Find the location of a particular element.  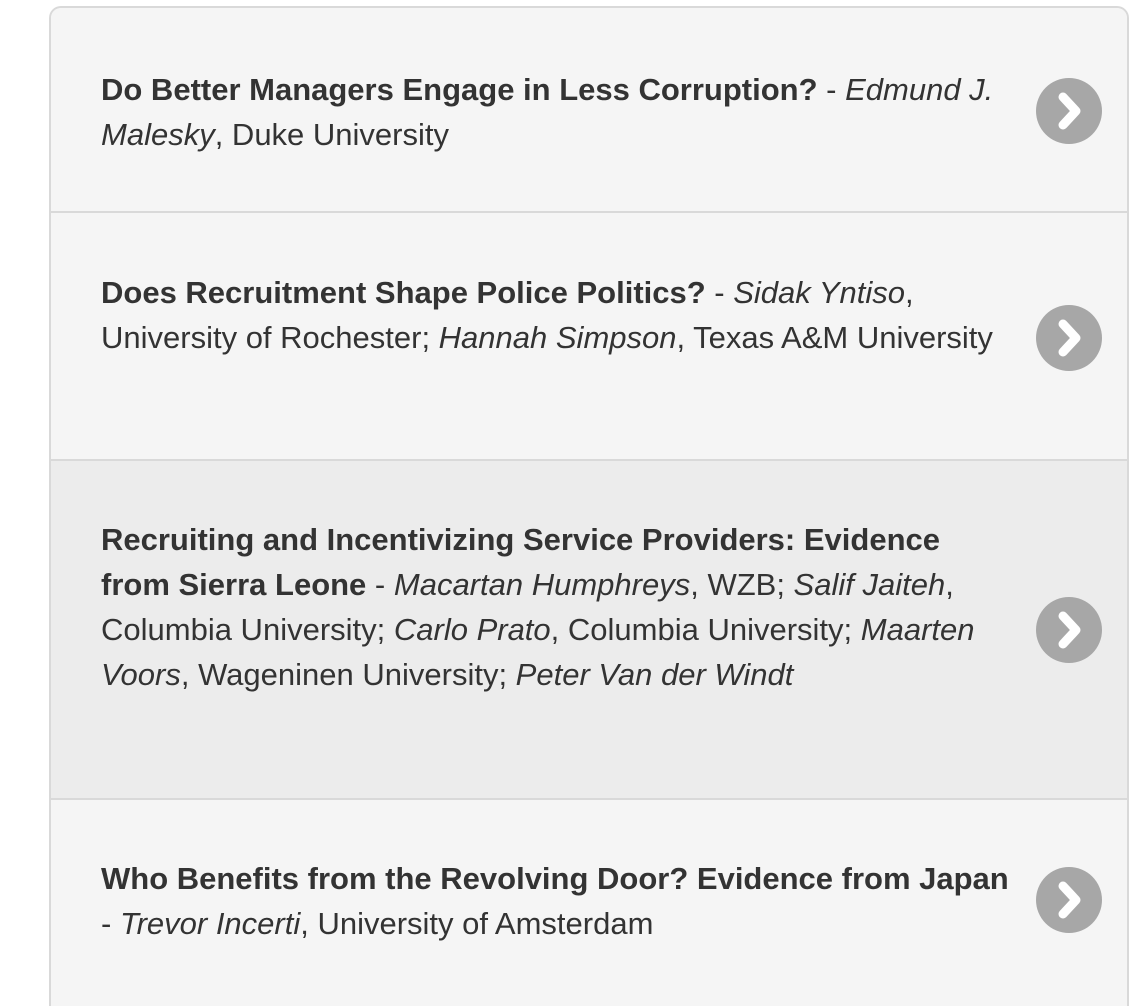

author-name: Salif Jaiteh is located at coordinates (869, 584).